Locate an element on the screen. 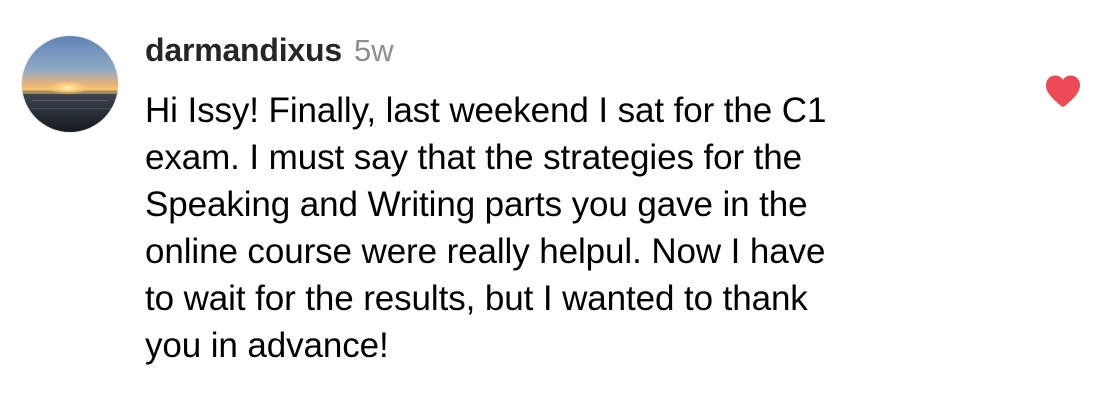 The height and width of the screenshot is (402, 1118). avatar is located at coordinates (70, 84).